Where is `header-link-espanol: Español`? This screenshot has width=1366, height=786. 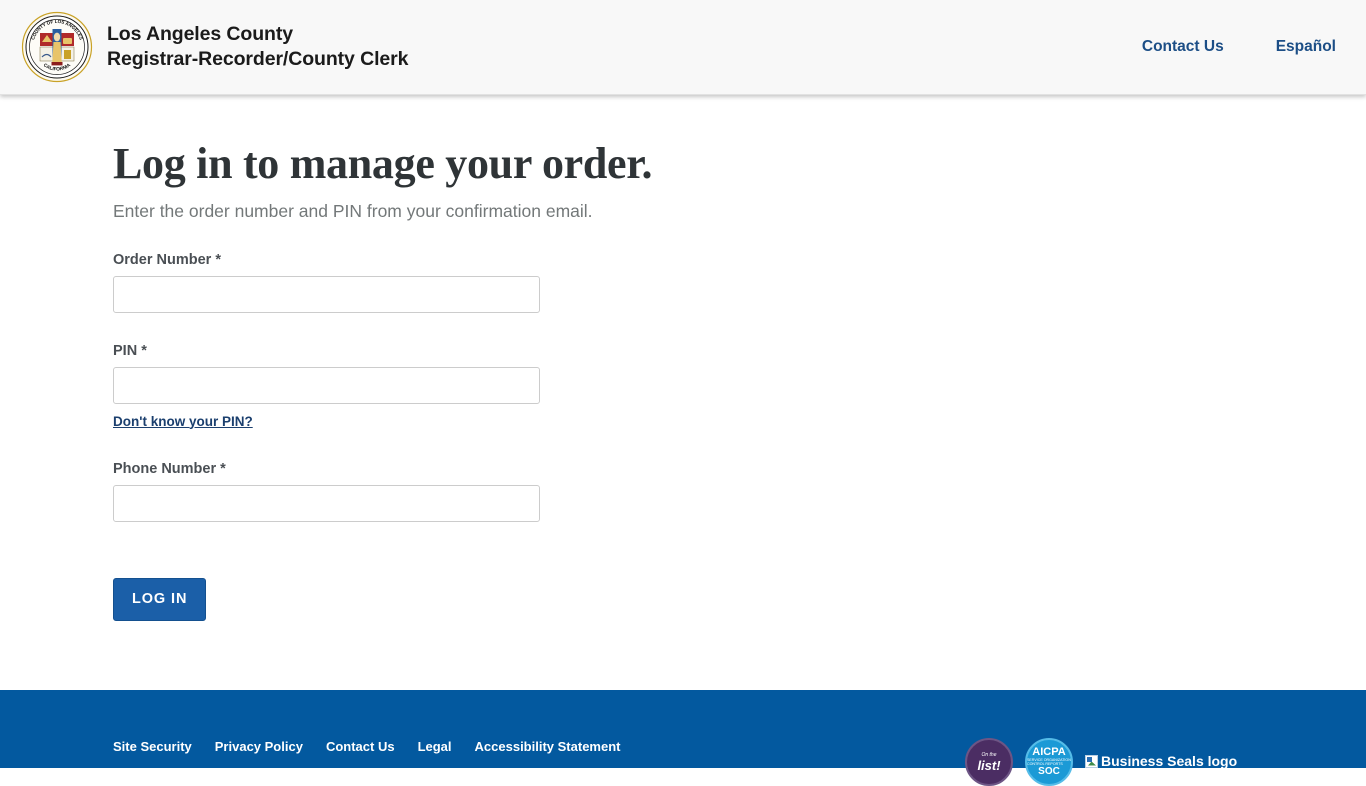 header-link-espanol: Español is located at coordinates (1306, 47).